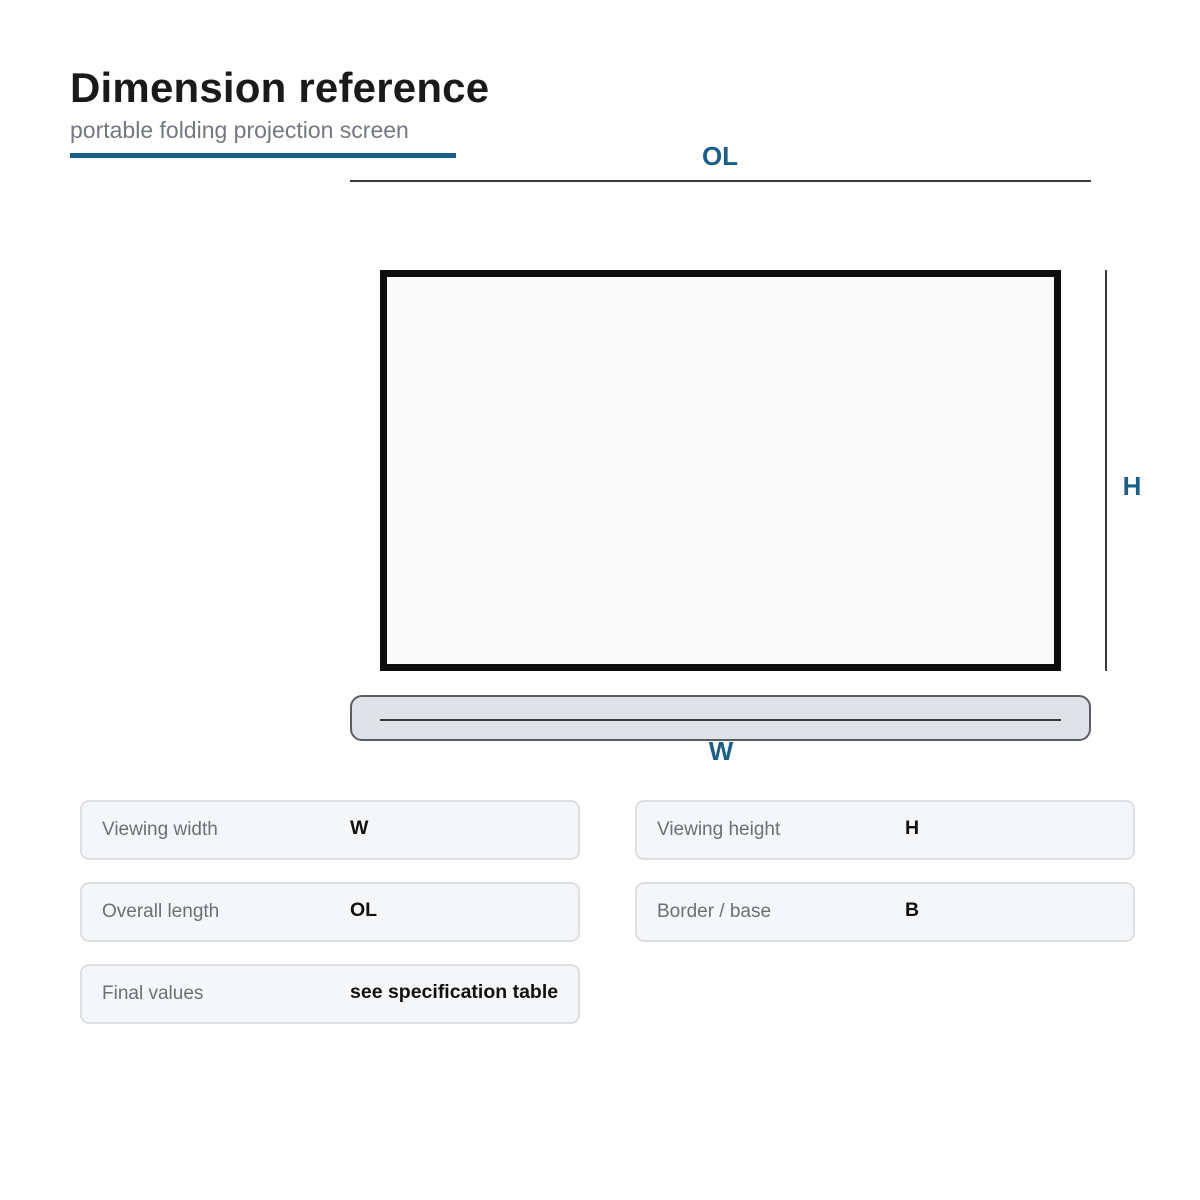 The height and width of the screenshot is (1200, 1200). I want to click on height-label: H, so click(1132, 486).